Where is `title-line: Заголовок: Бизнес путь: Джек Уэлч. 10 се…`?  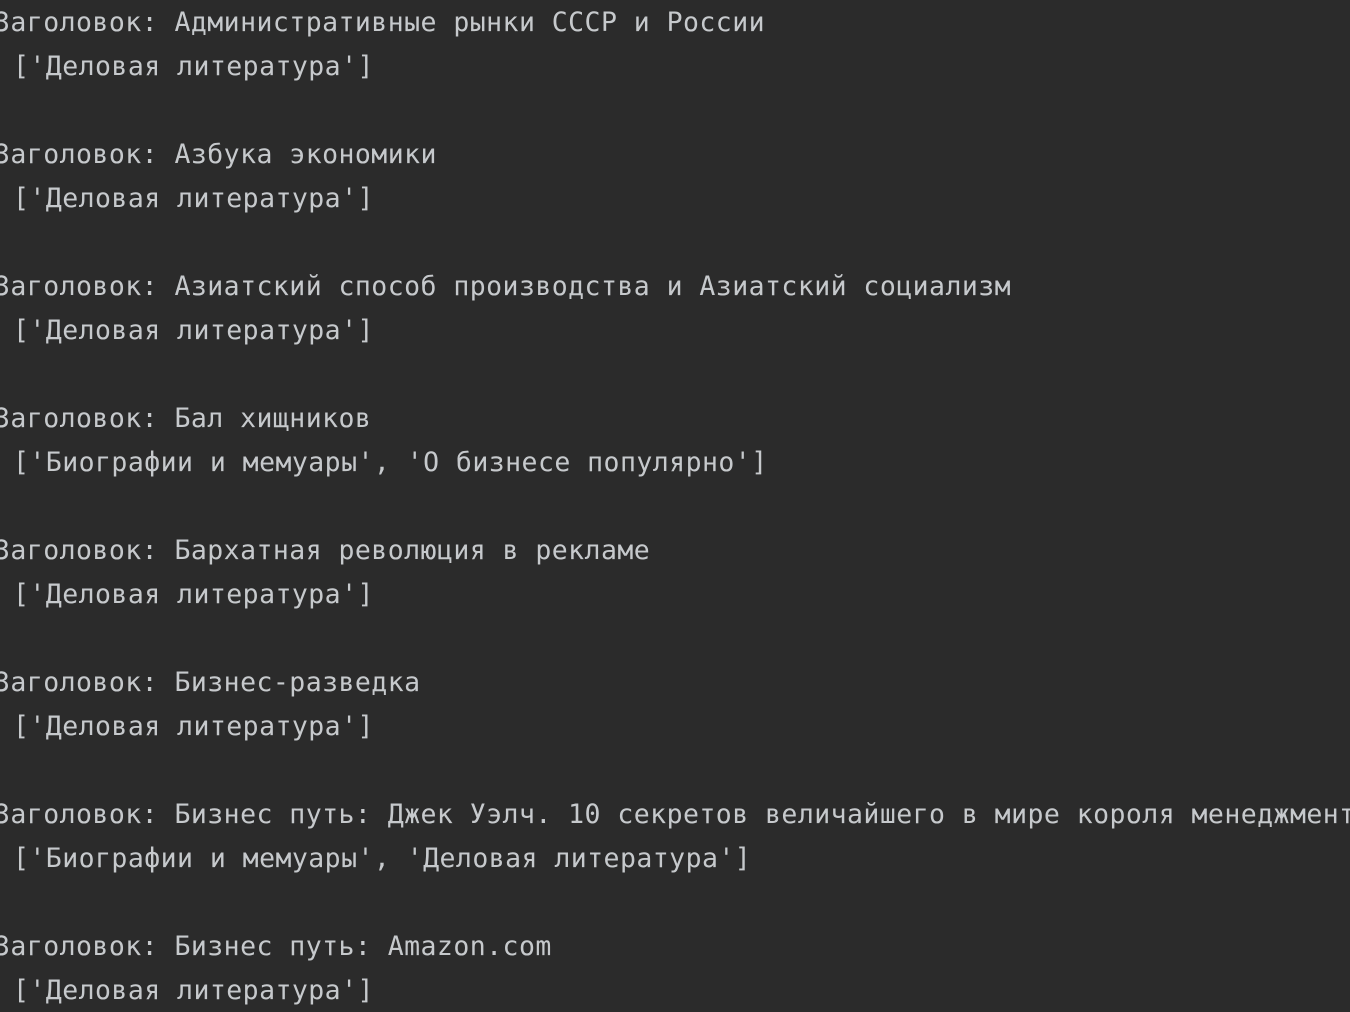 title-line: Заголовок: Бизнес путь: Джек Уэлч. 10 се… is located at coordinates (675, 815).